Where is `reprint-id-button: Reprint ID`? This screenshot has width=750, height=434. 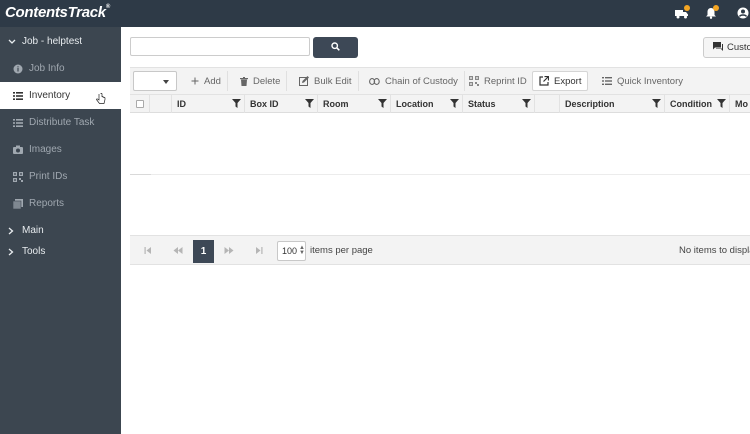 reprint-id-button: Reprint ID is located at coordinates (498, 81).